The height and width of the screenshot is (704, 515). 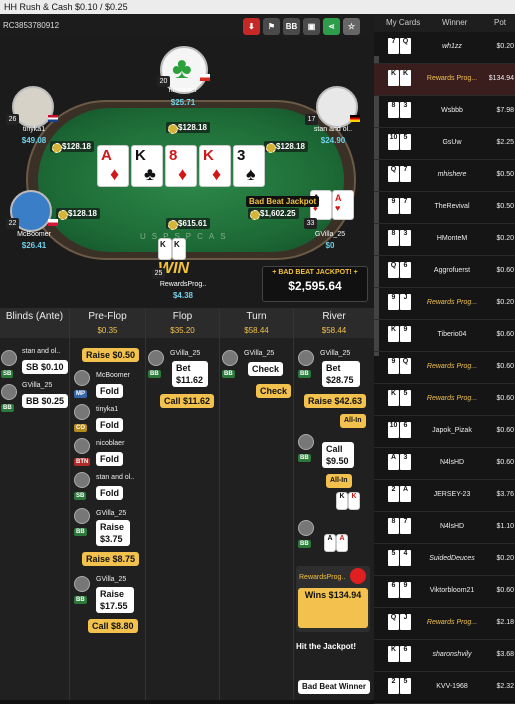 I want to click on column-winner: Winner, so click(x=454, y=22).